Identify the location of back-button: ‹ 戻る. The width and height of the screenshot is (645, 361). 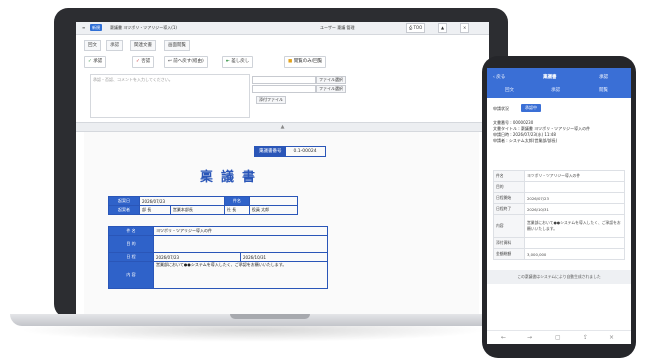
(499, 77).